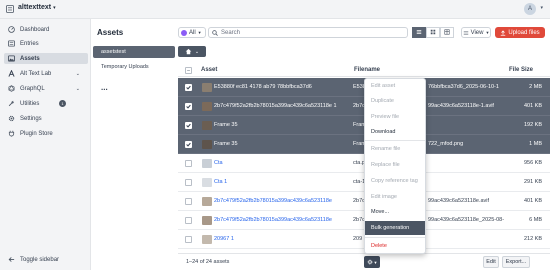 The width and height of the screenshot is (550, 270). I want to click on asset-filesize: 291 KB, so click(532, 182).